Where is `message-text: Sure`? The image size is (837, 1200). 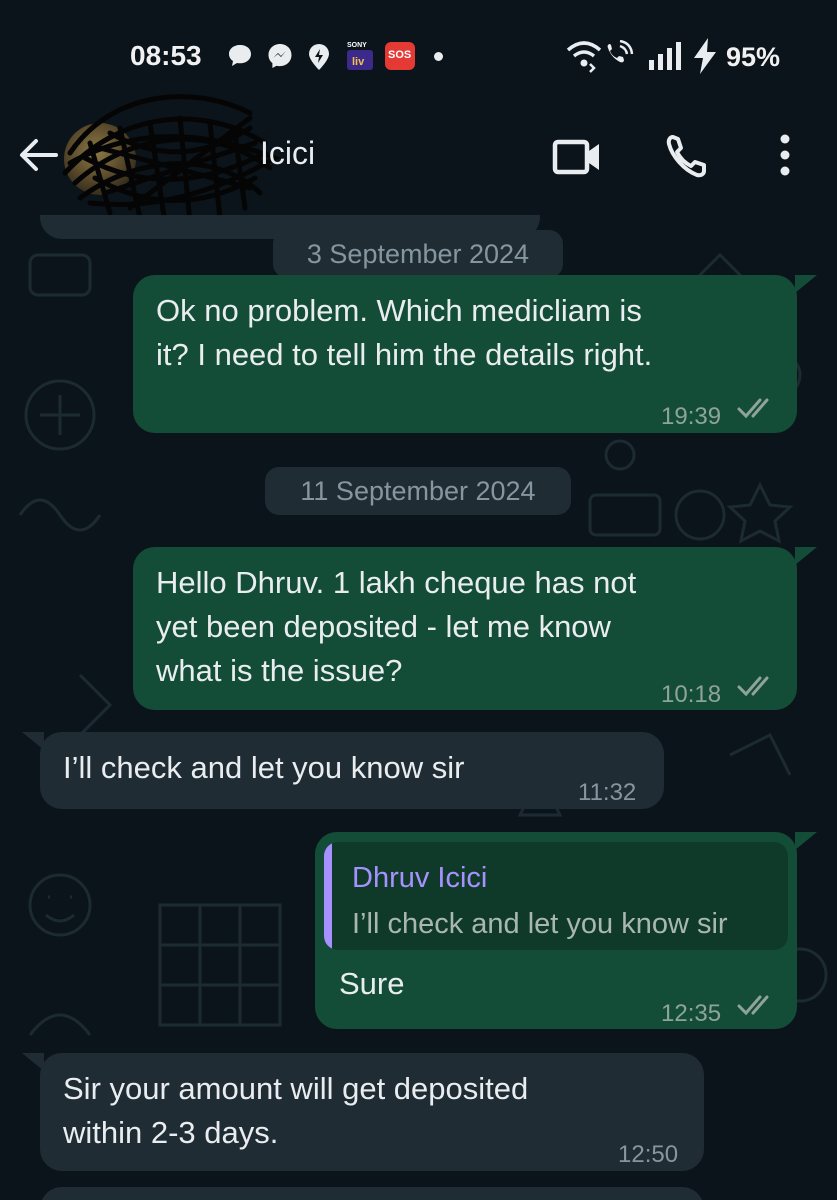 message-text: Sure is located at coordinates (372, 983).